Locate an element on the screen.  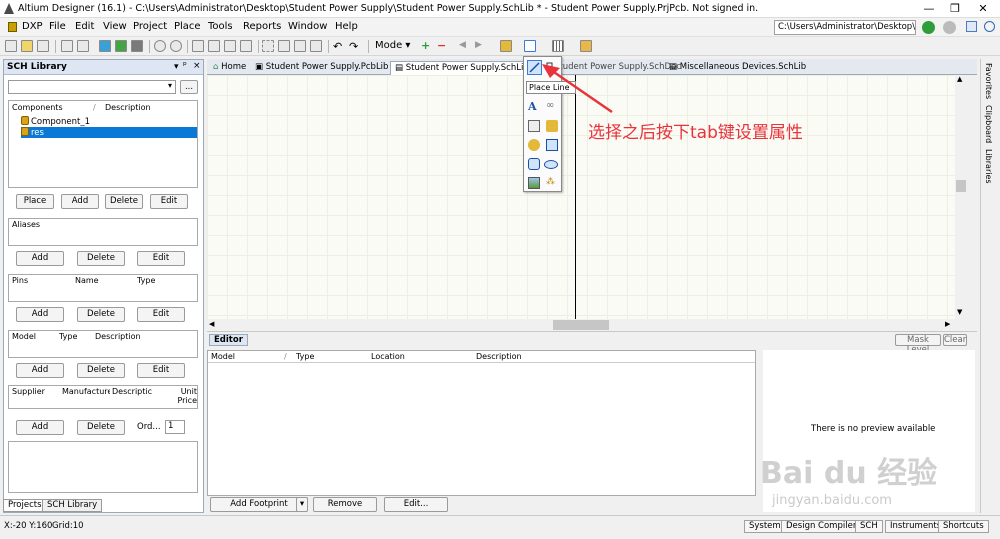
clipboard-tab: Clipboard is located at coordinates (988, 124).